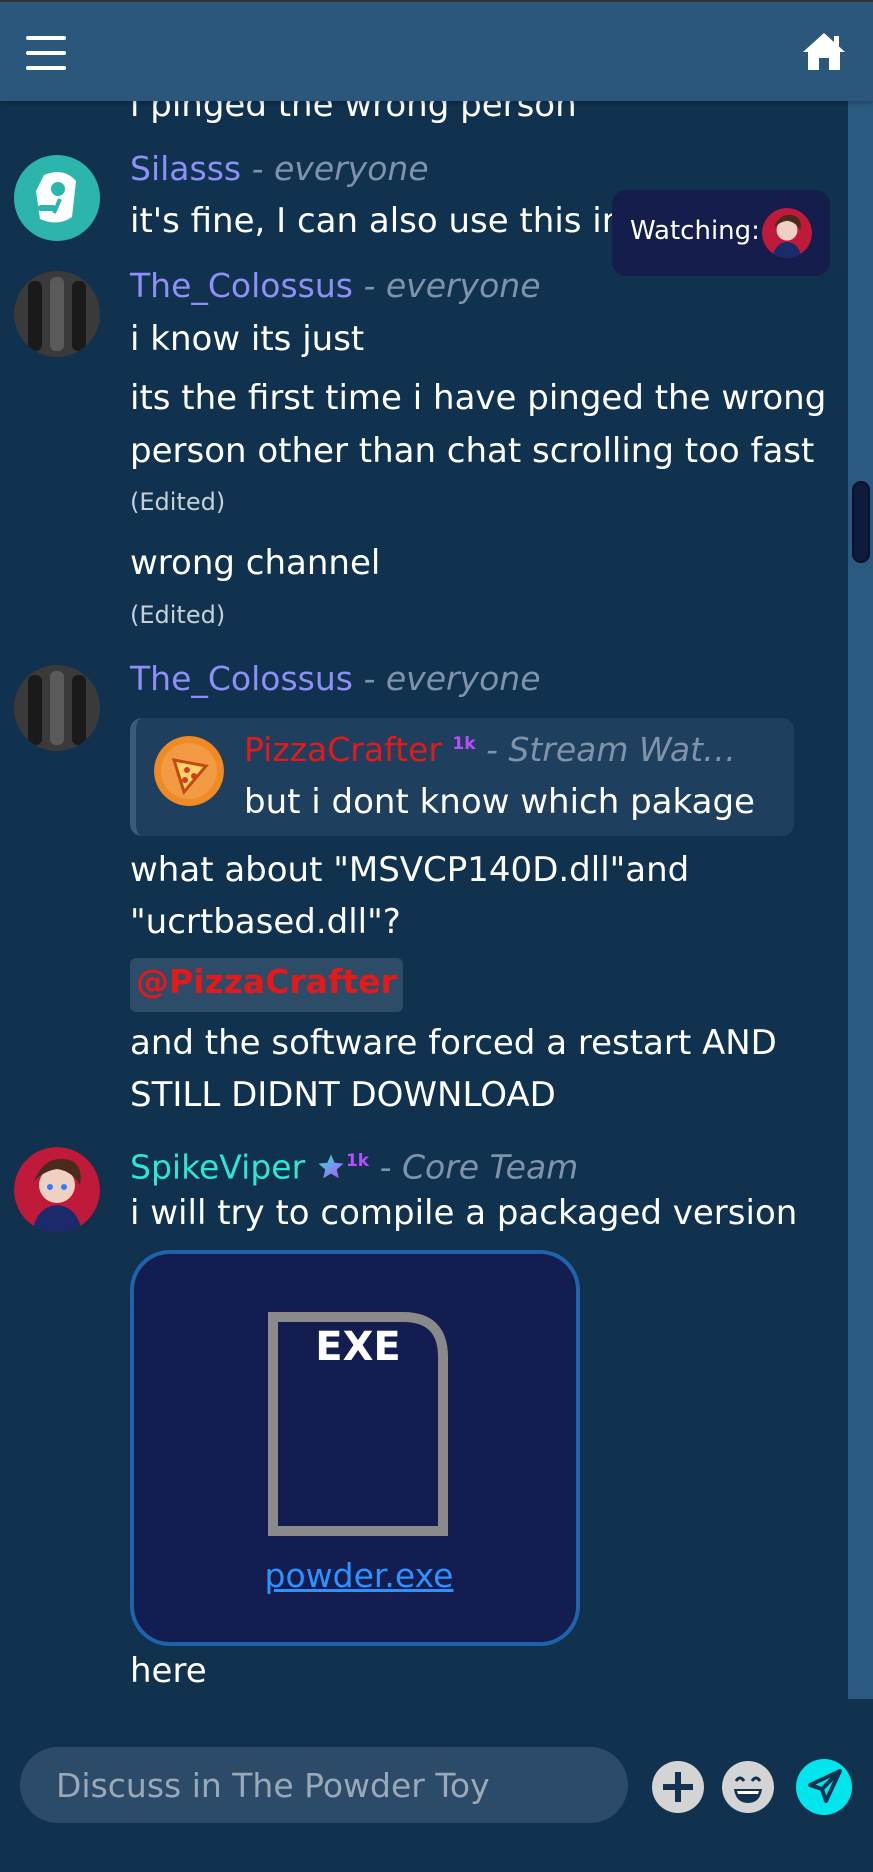 Image resolution: width=873 pixels, height=1872 pixels. What do you see at coordinates (499, 802) in the screenshot?
I see `quote-text: but i dont know which pakage` at bounding box center [499, 802].